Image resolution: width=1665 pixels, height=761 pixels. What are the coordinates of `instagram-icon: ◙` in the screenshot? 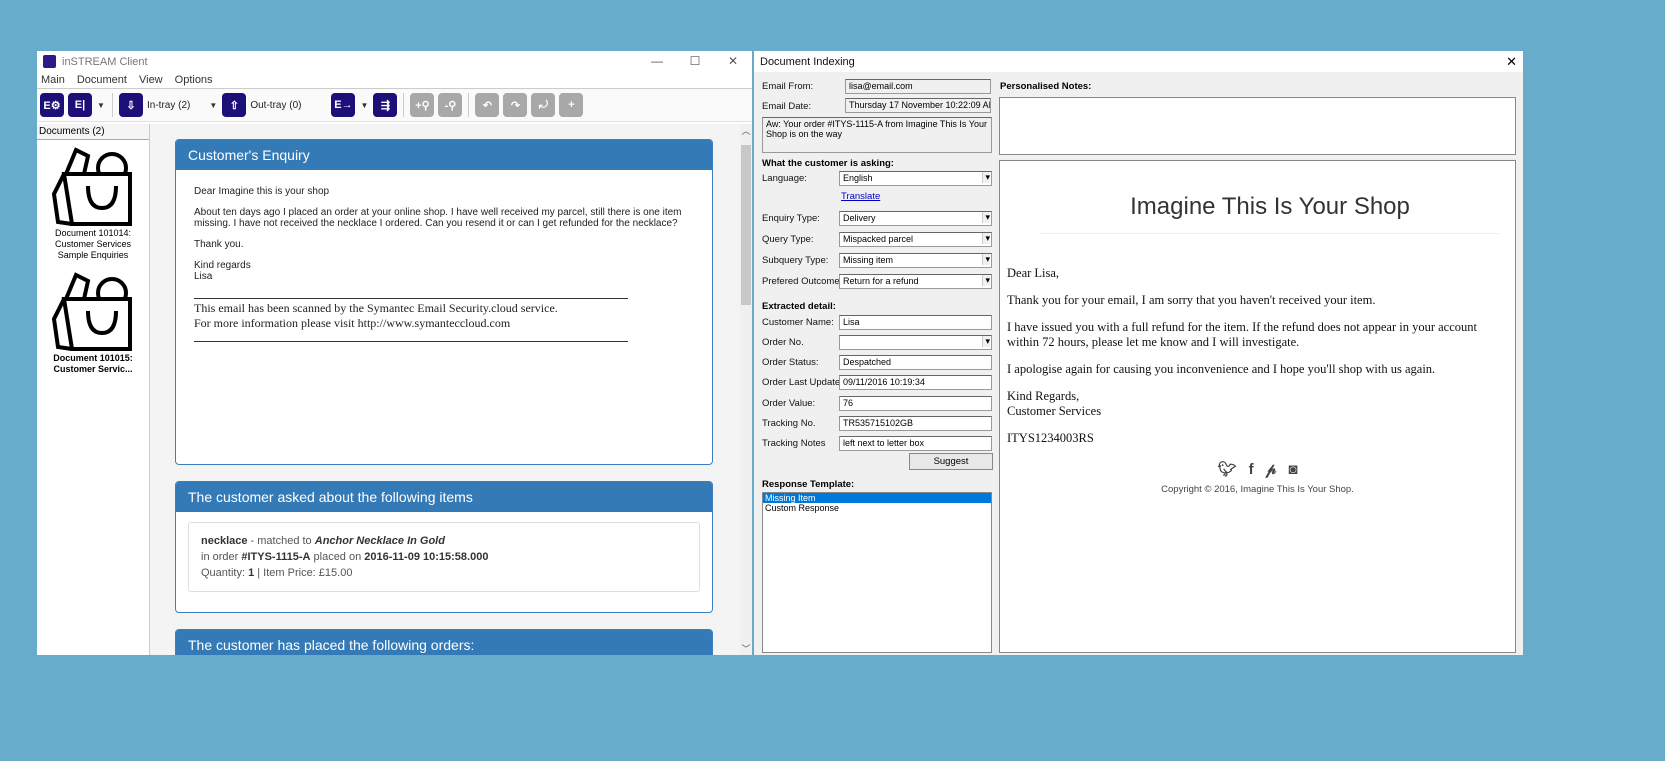 It's located at (1298, 469).